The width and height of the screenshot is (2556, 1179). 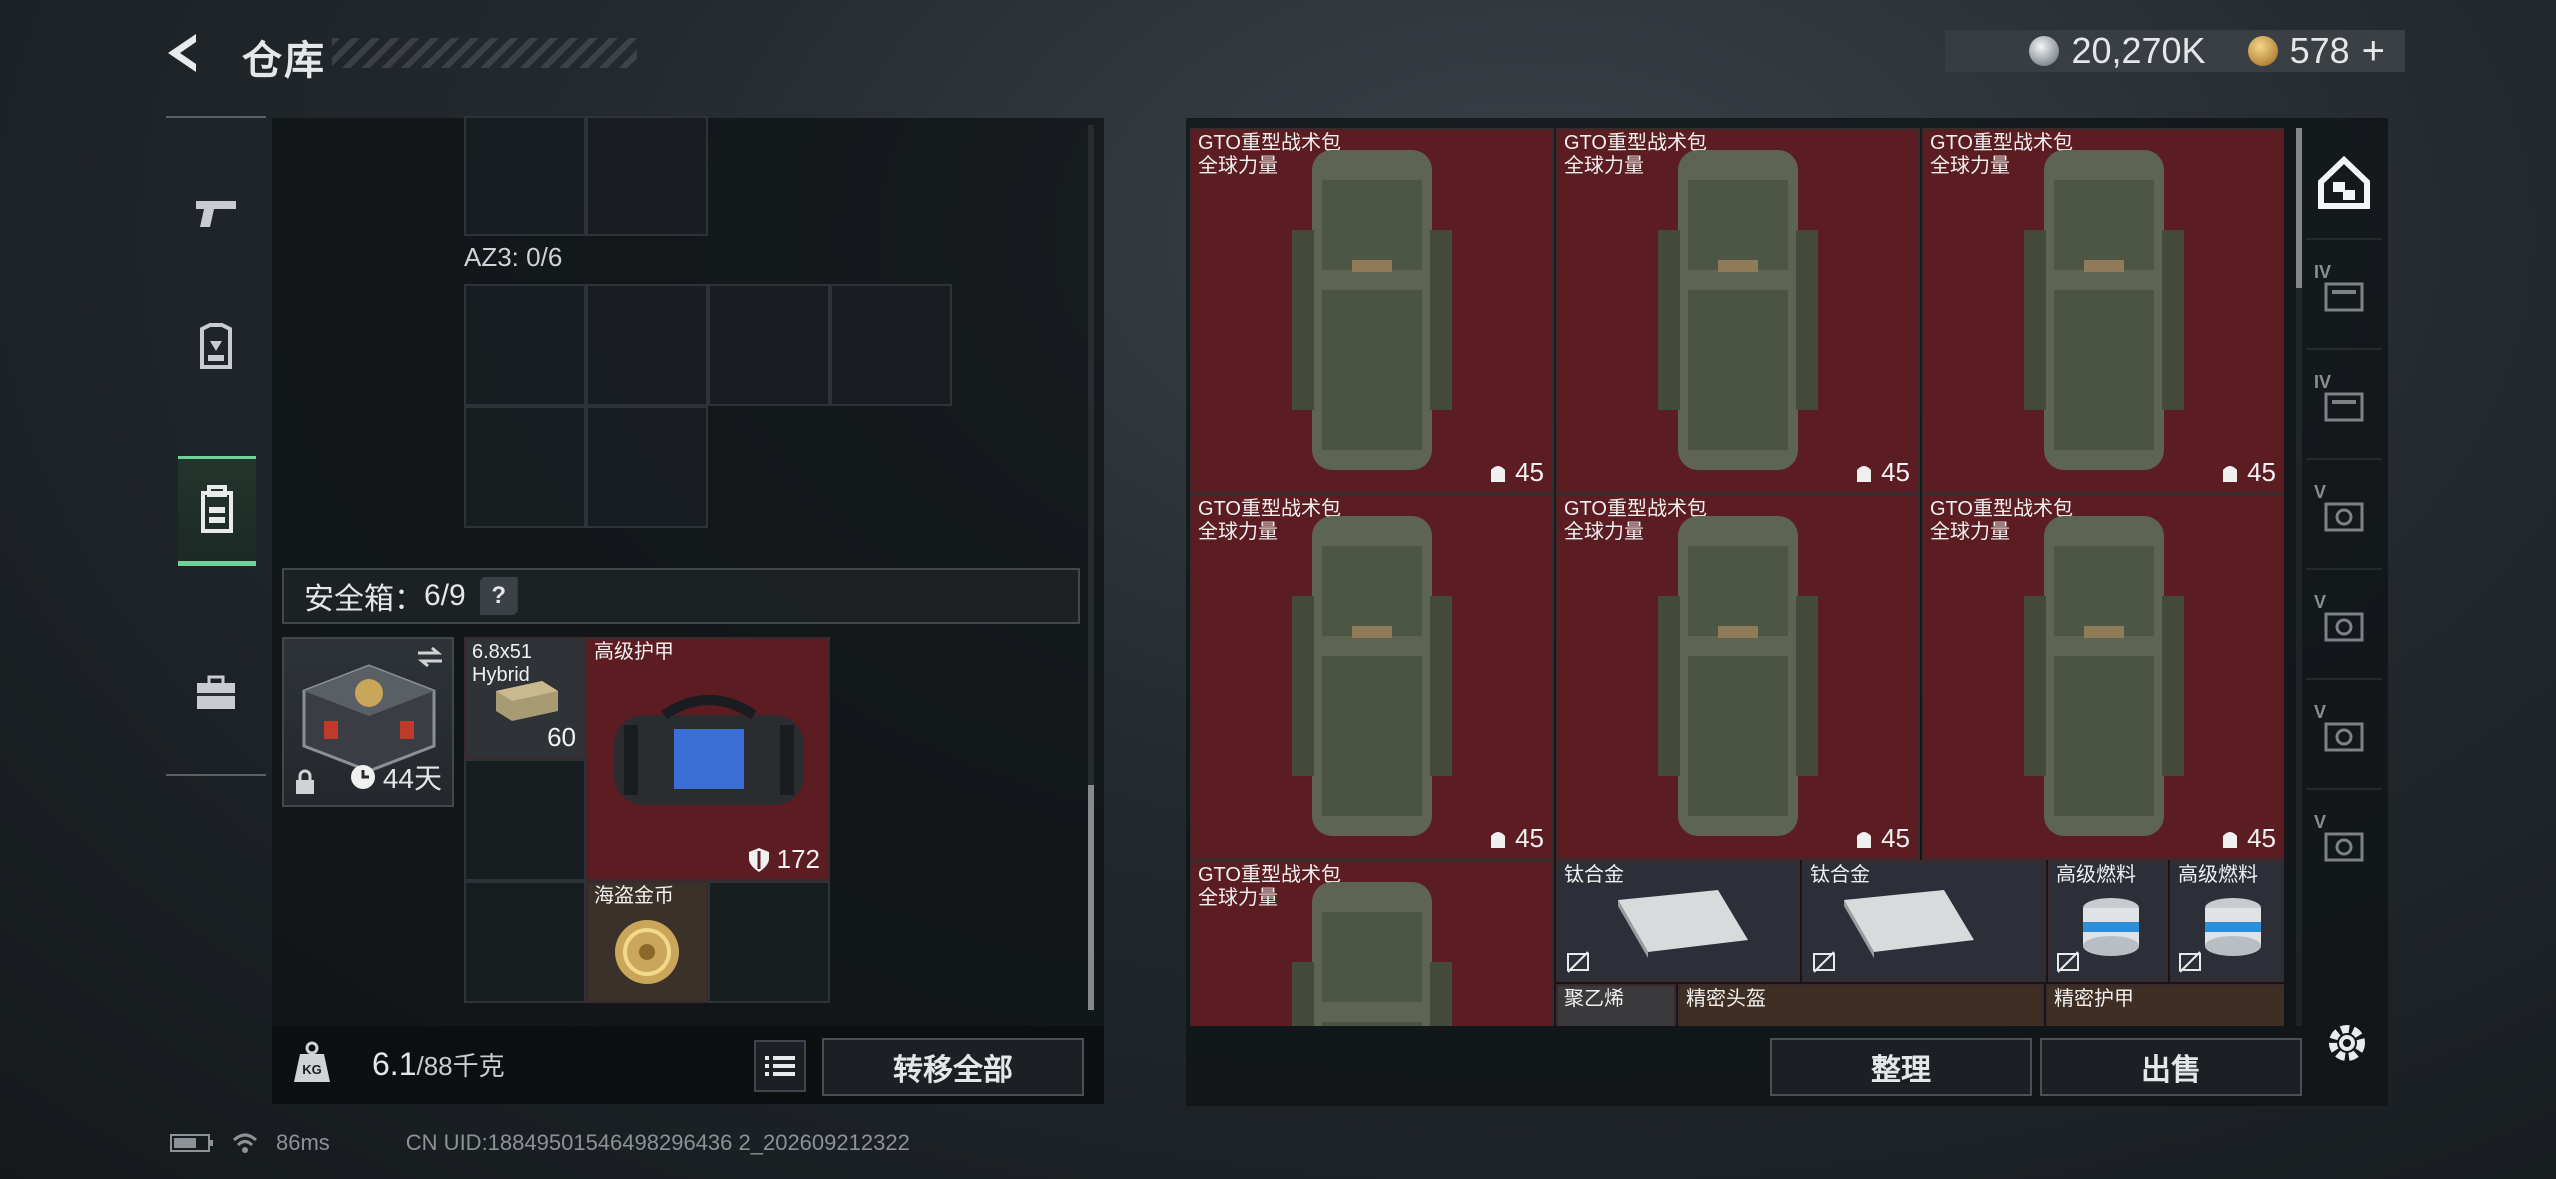 I want to click on tab-storage-5b: V, so click(x=2344, y=623).